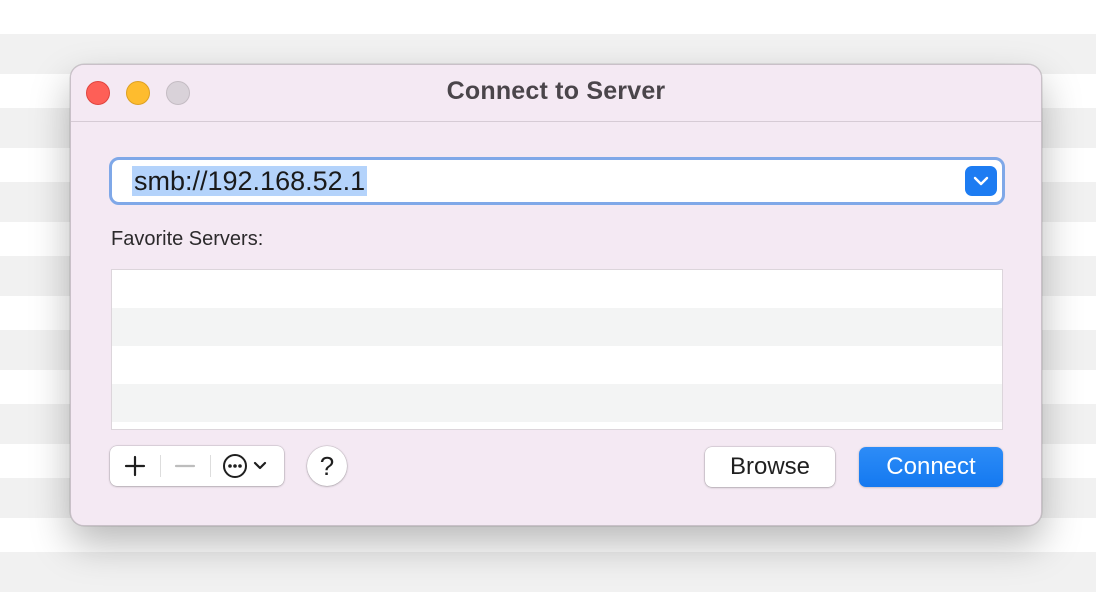 The width and height of the screenshot is (1096, 616). Describe the element at coordinates (931, 467) in the screenshot. I see `connect-button: Connect` at that location.